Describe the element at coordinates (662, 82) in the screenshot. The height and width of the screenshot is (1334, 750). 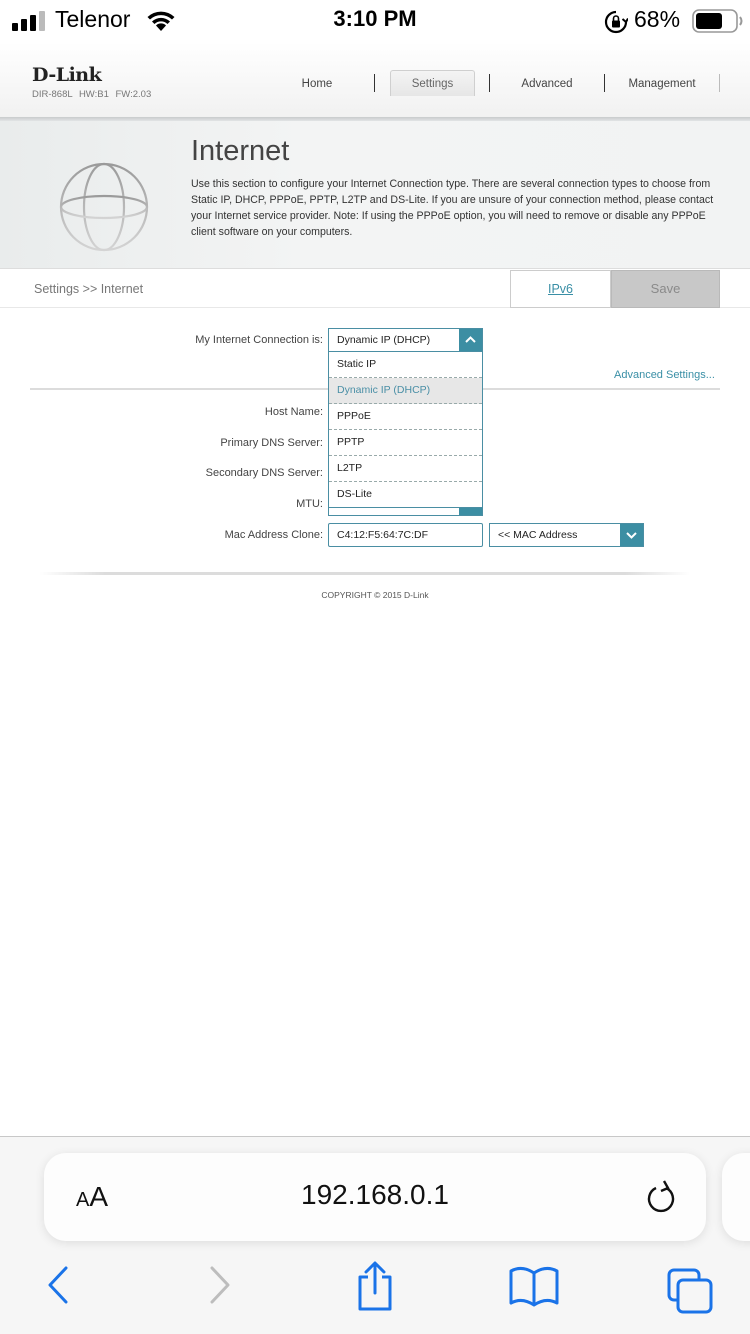
I see `nav-management: Management` at that location.